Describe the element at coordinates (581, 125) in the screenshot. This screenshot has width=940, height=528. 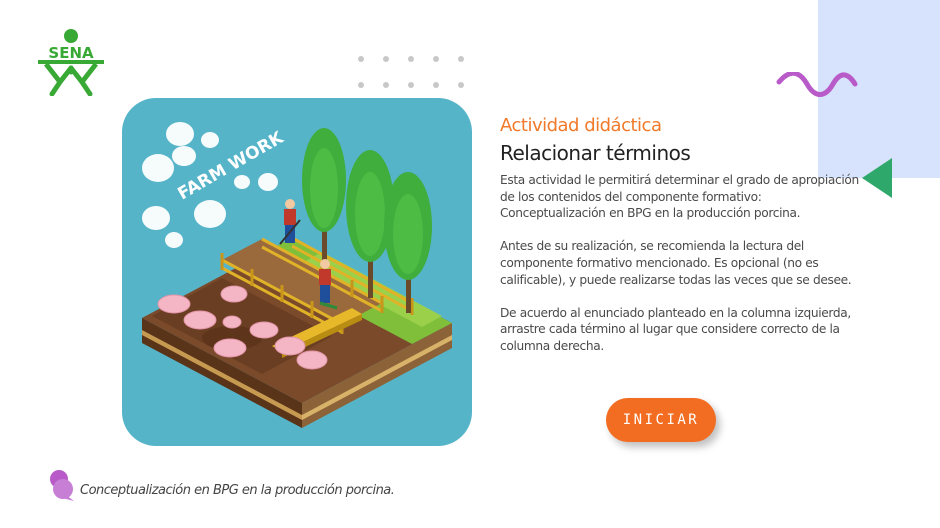
I see `activity-type-label: Actividad didáctica` at that location.